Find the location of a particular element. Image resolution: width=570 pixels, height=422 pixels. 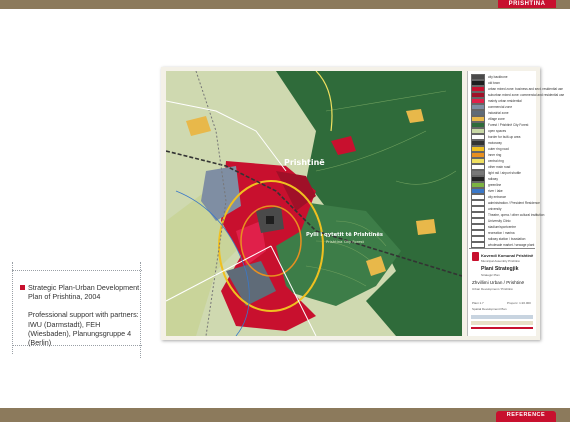

caption-dotted-line-left is located at coordinates (12, 308).